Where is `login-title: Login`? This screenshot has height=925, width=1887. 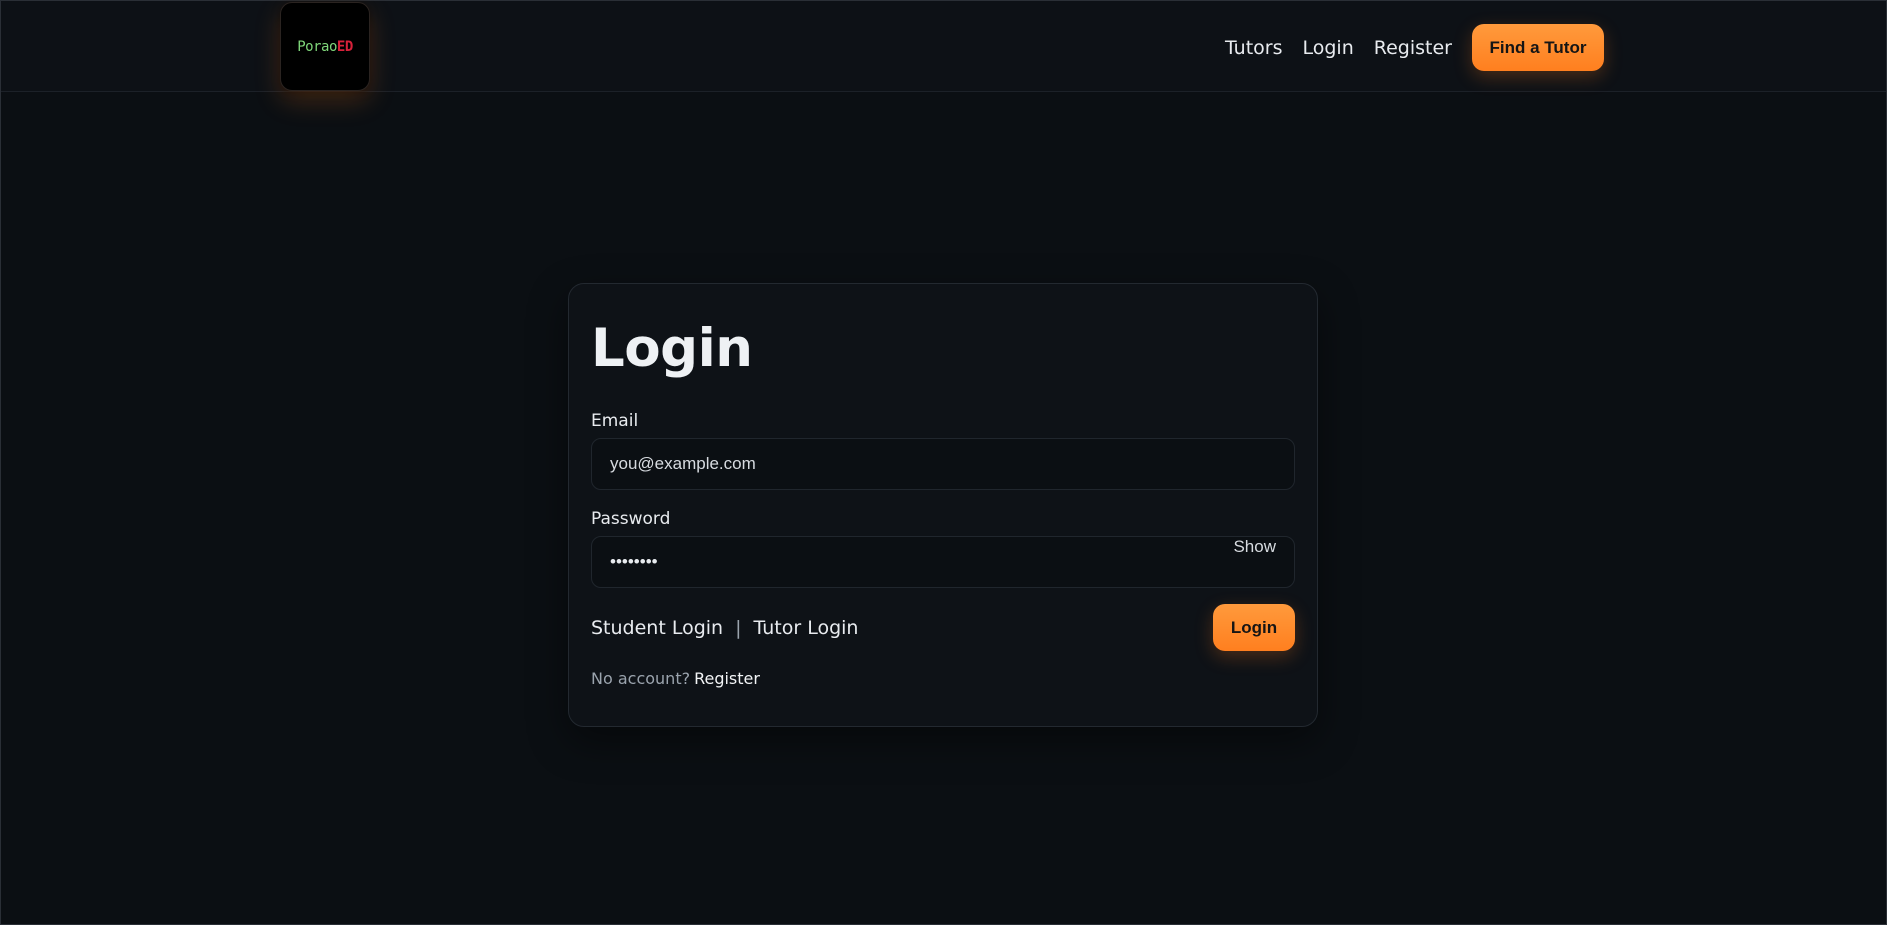
login-title: Login is located at coordinates (672, 348).